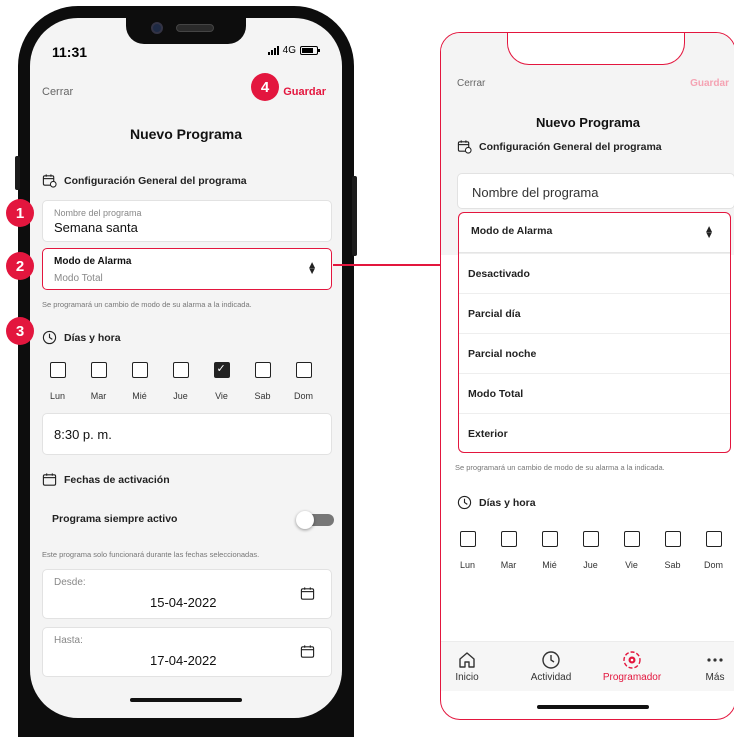 This screenshot has height=737, width=734. Describe the element at coordinates (98, 213) in the screenshot. I see `field-label: Nombre del programa` at that location.